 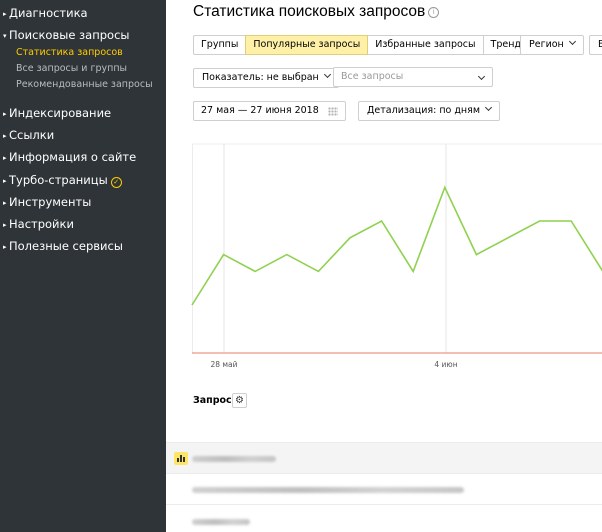 I want to click on nav-item-links: ▸ Ссылки, so click(x=28, y=135).